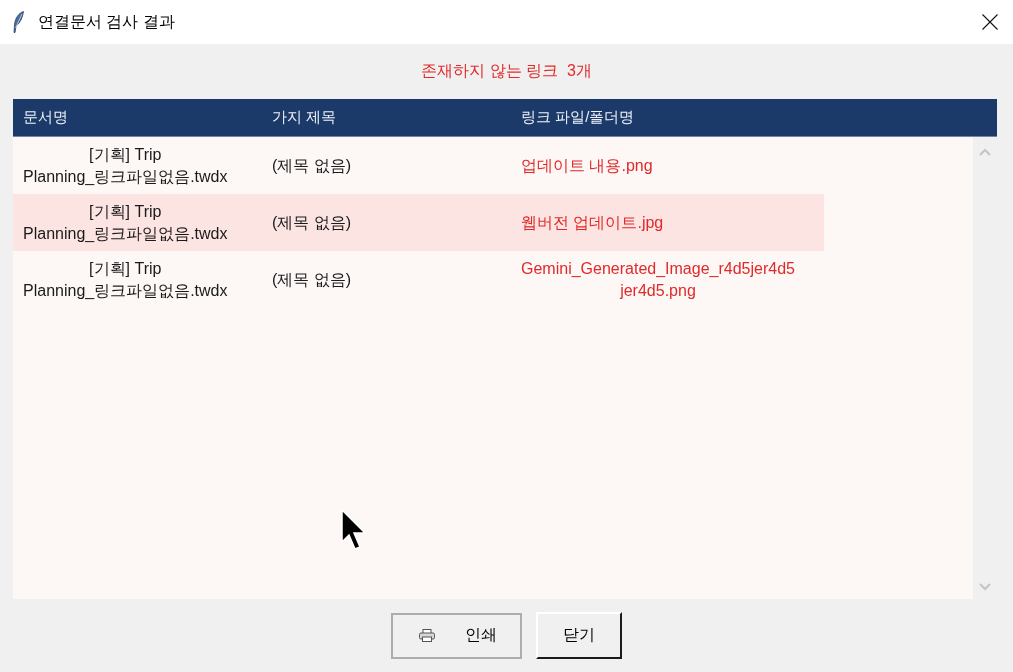 This screenshot has height=672, width=1013. I want to click on scroll-down-icon, so click(985, 587).